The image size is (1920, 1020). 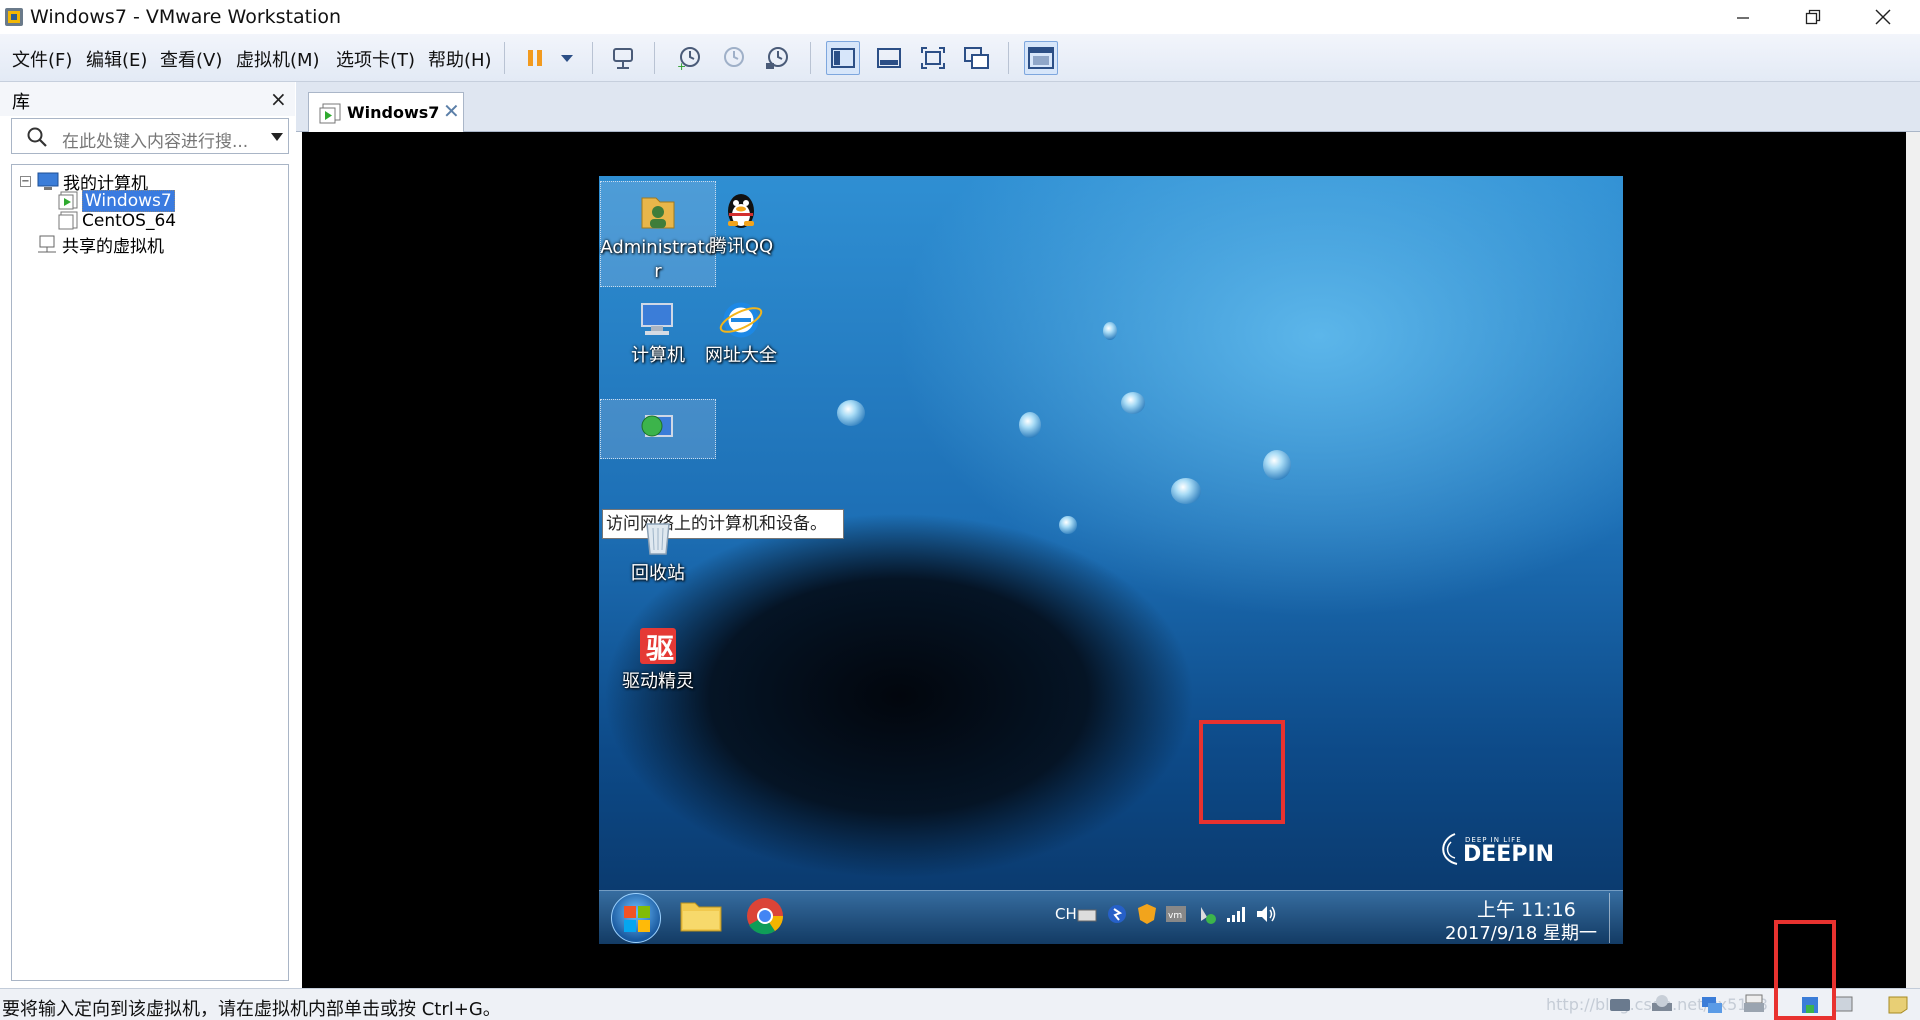 What do you see at coordinates (658, 561) in the screenshot?
I see `desktop-icon-recycle-bin: 回收站` at bounding box center [658, 561].